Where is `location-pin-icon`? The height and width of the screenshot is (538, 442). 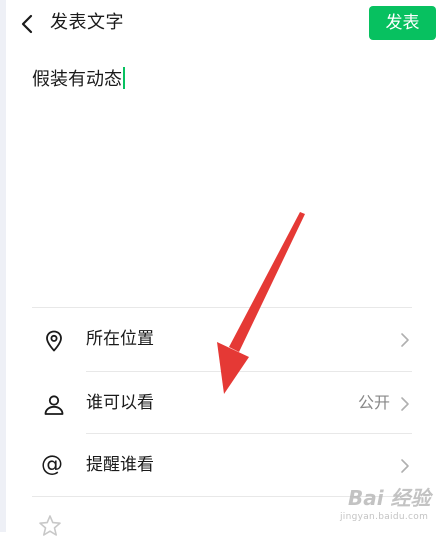 location-pin-icon is located at coordinates (54, 341).